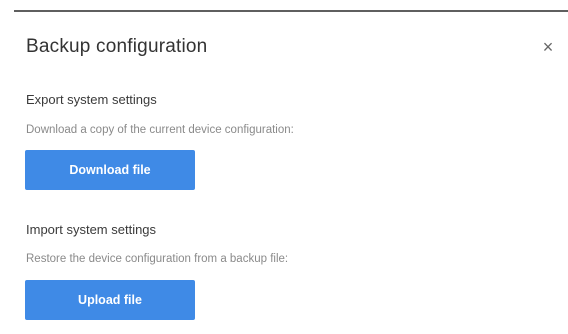  What do you see at coordinates (117, 46) in the screenshot?
I see `dialog-title: Backup configuration` at bounding box center [117, 46].